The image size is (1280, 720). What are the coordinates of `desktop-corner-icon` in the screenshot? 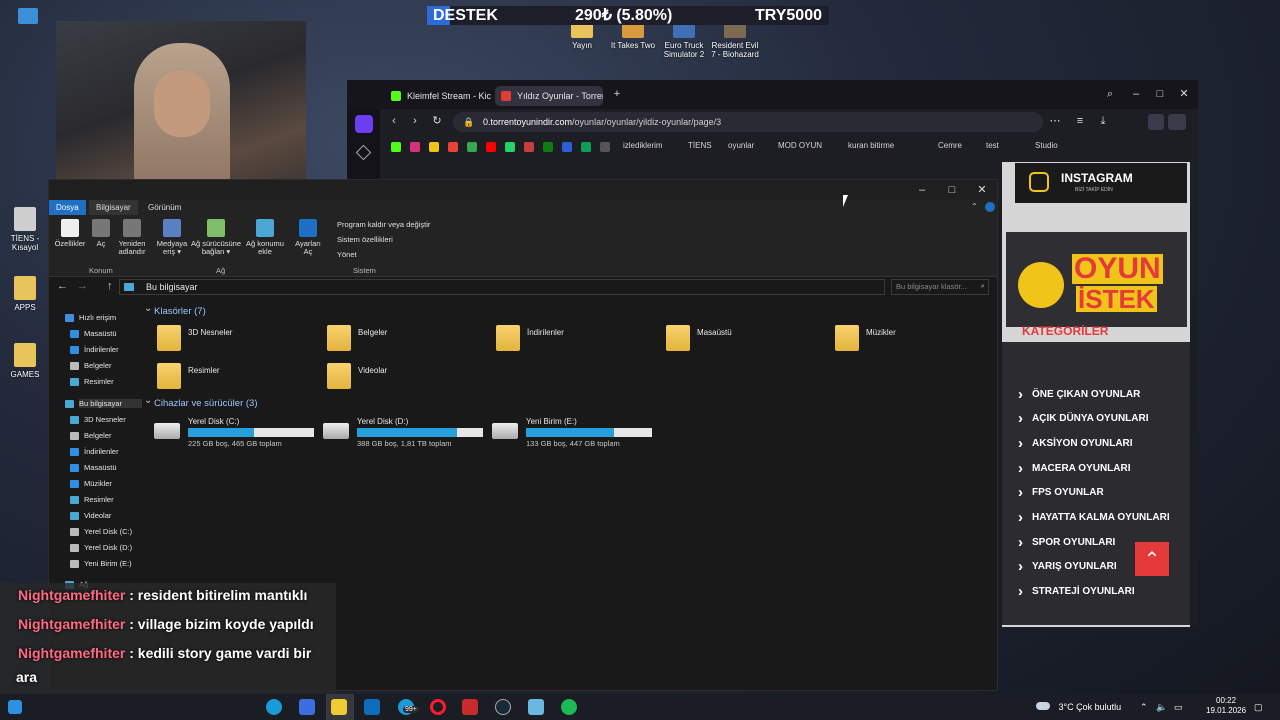 It's located at (28, 16).